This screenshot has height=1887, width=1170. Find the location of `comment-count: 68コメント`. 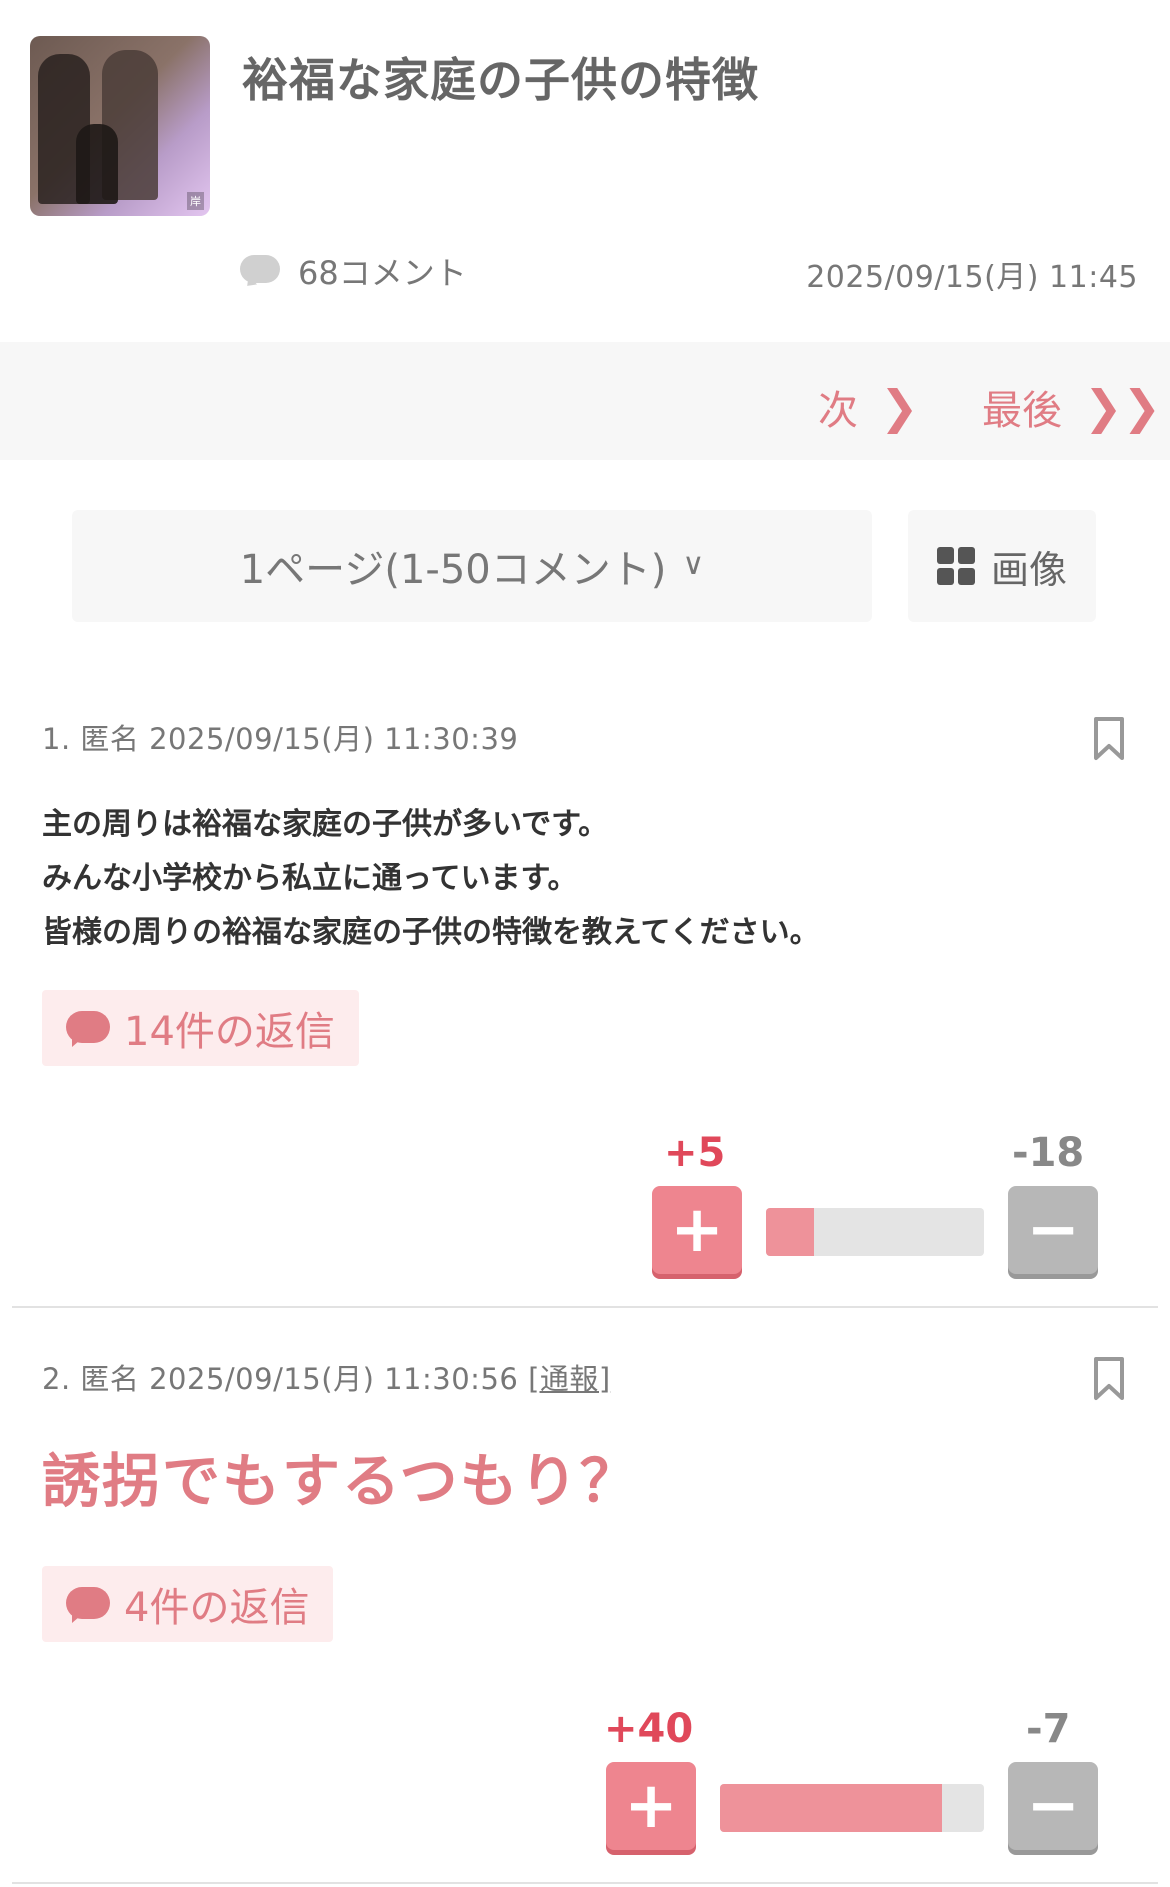

comment-count: 68コメント is located at coordinates (353, 271).